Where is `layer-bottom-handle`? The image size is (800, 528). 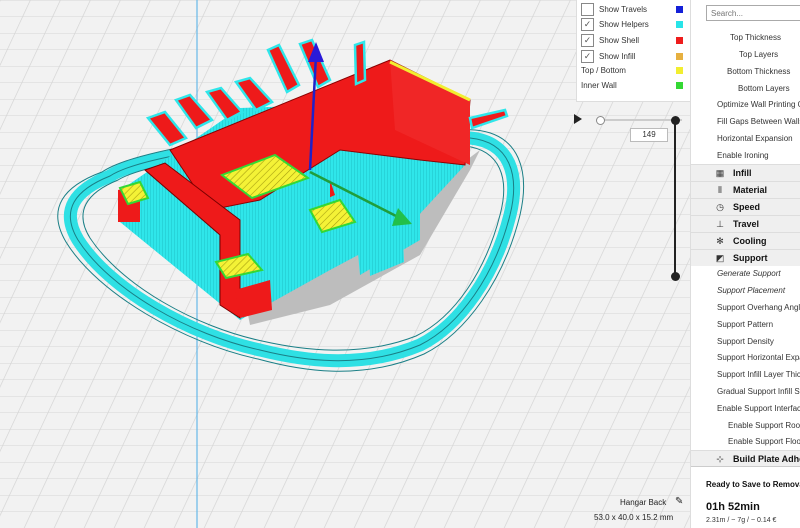
layer-bottom-handle is located at coordinates (675, 276).